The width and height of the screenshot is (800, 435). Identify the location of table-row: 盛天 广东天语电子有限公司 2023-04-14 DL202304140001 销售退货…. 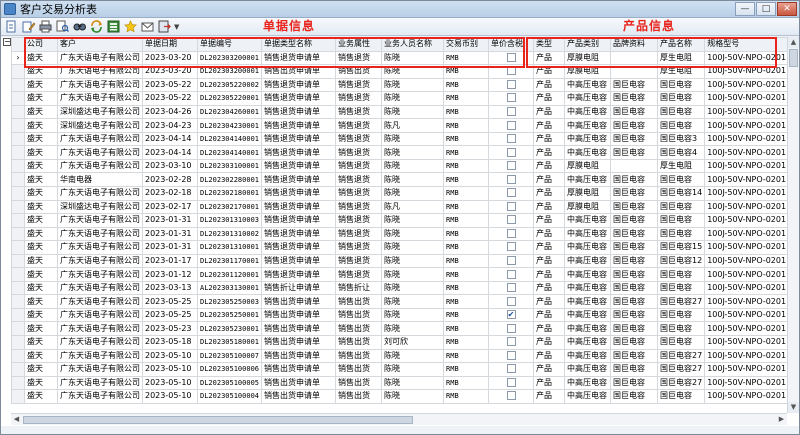
(400, 139).